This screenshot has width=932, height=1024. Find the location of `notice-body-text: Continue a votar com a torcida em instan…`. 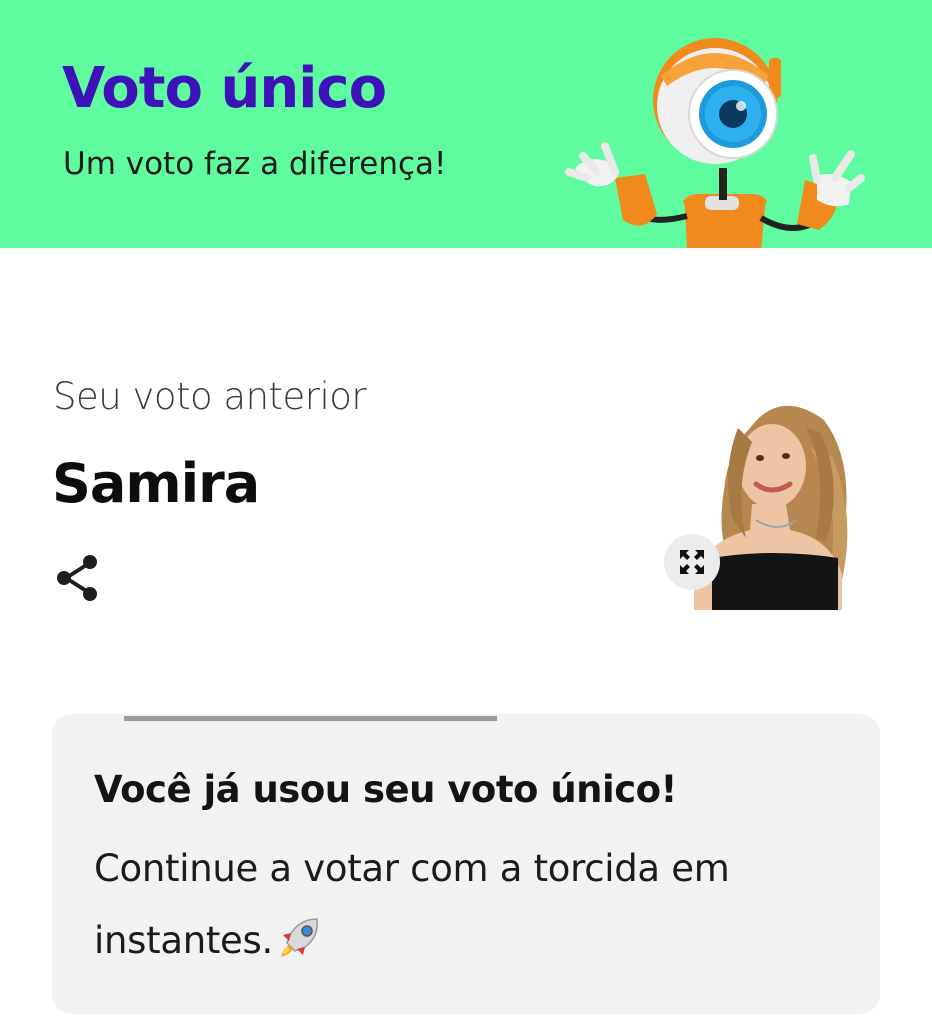

notice-body-text: Continue a votar com a torcida em instan… is located at coordinates (412, 904).